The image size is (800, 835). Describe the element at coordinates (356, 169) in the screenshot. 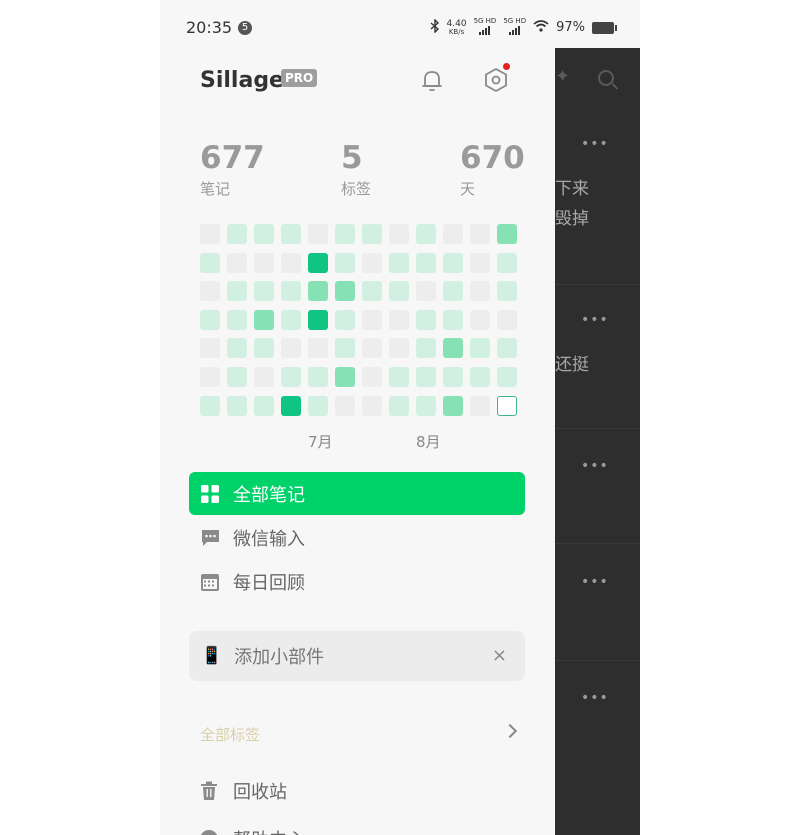

I see `stat-tags: 5 标签` at that location.